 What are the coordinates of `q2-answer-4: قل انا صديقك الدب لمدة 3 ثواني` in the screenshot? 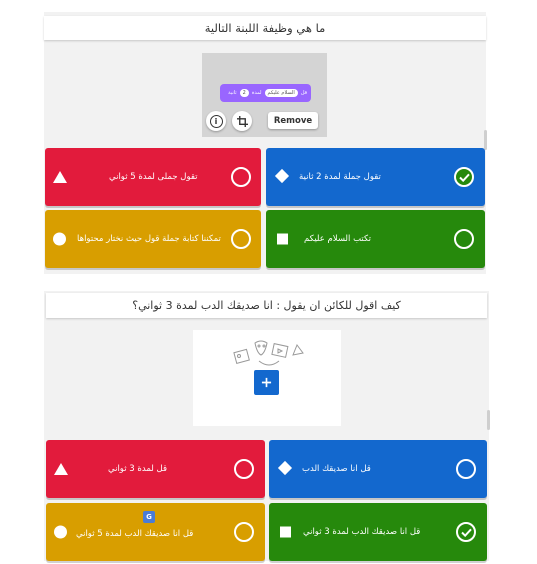 It's located at (378, 532).